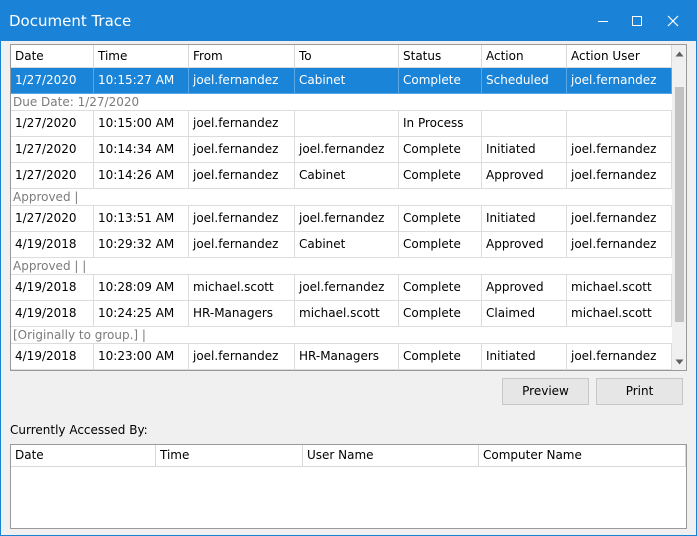 This screenshot has width=697, height=536. What do you see at coordinates (141, 219) in the screenshot?
I see `cell-time: 10:13:51 AM` at bounding box center [141, 219].